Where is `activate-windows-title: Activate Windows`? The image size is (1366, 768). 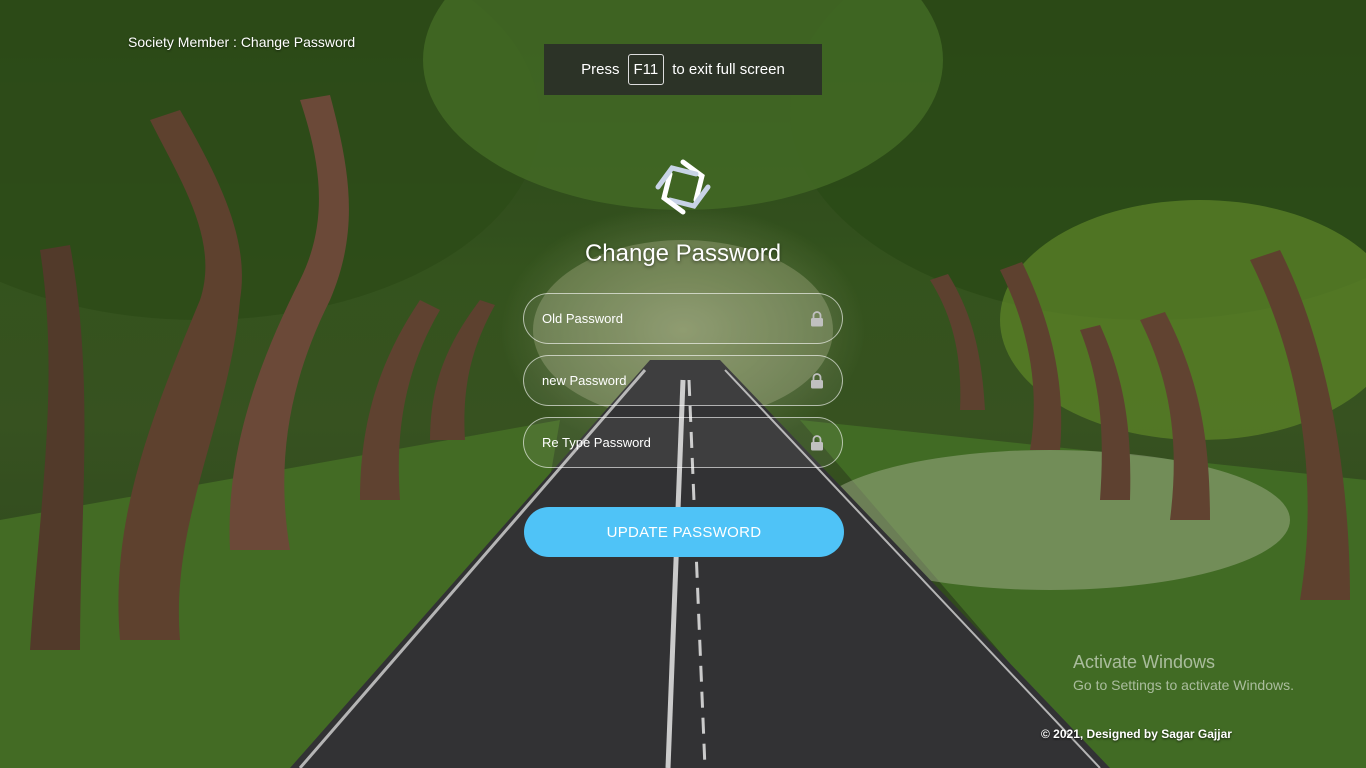 activate-windows-title: Activate Windows is located at coordinates (1144, 662).